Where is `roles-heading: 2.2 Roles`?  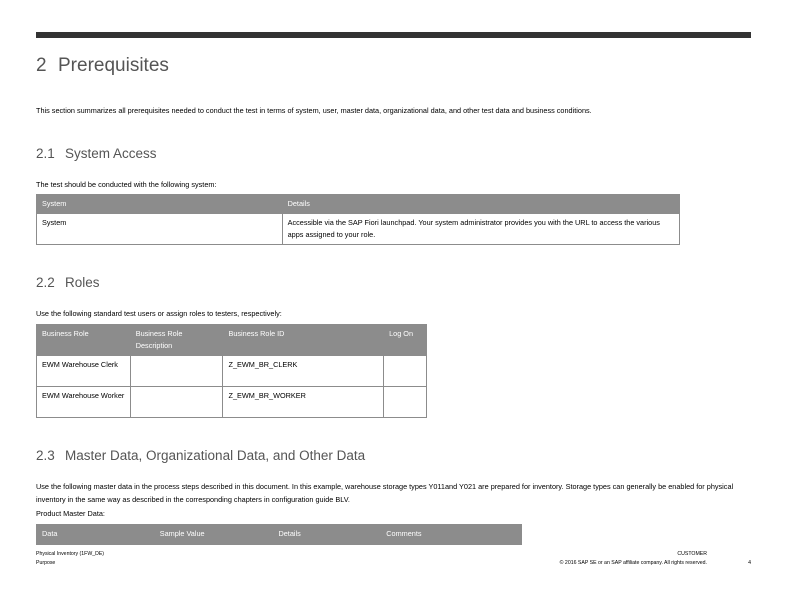
roles-heading: 2.2 Roles is located at coordinates (68, 282).